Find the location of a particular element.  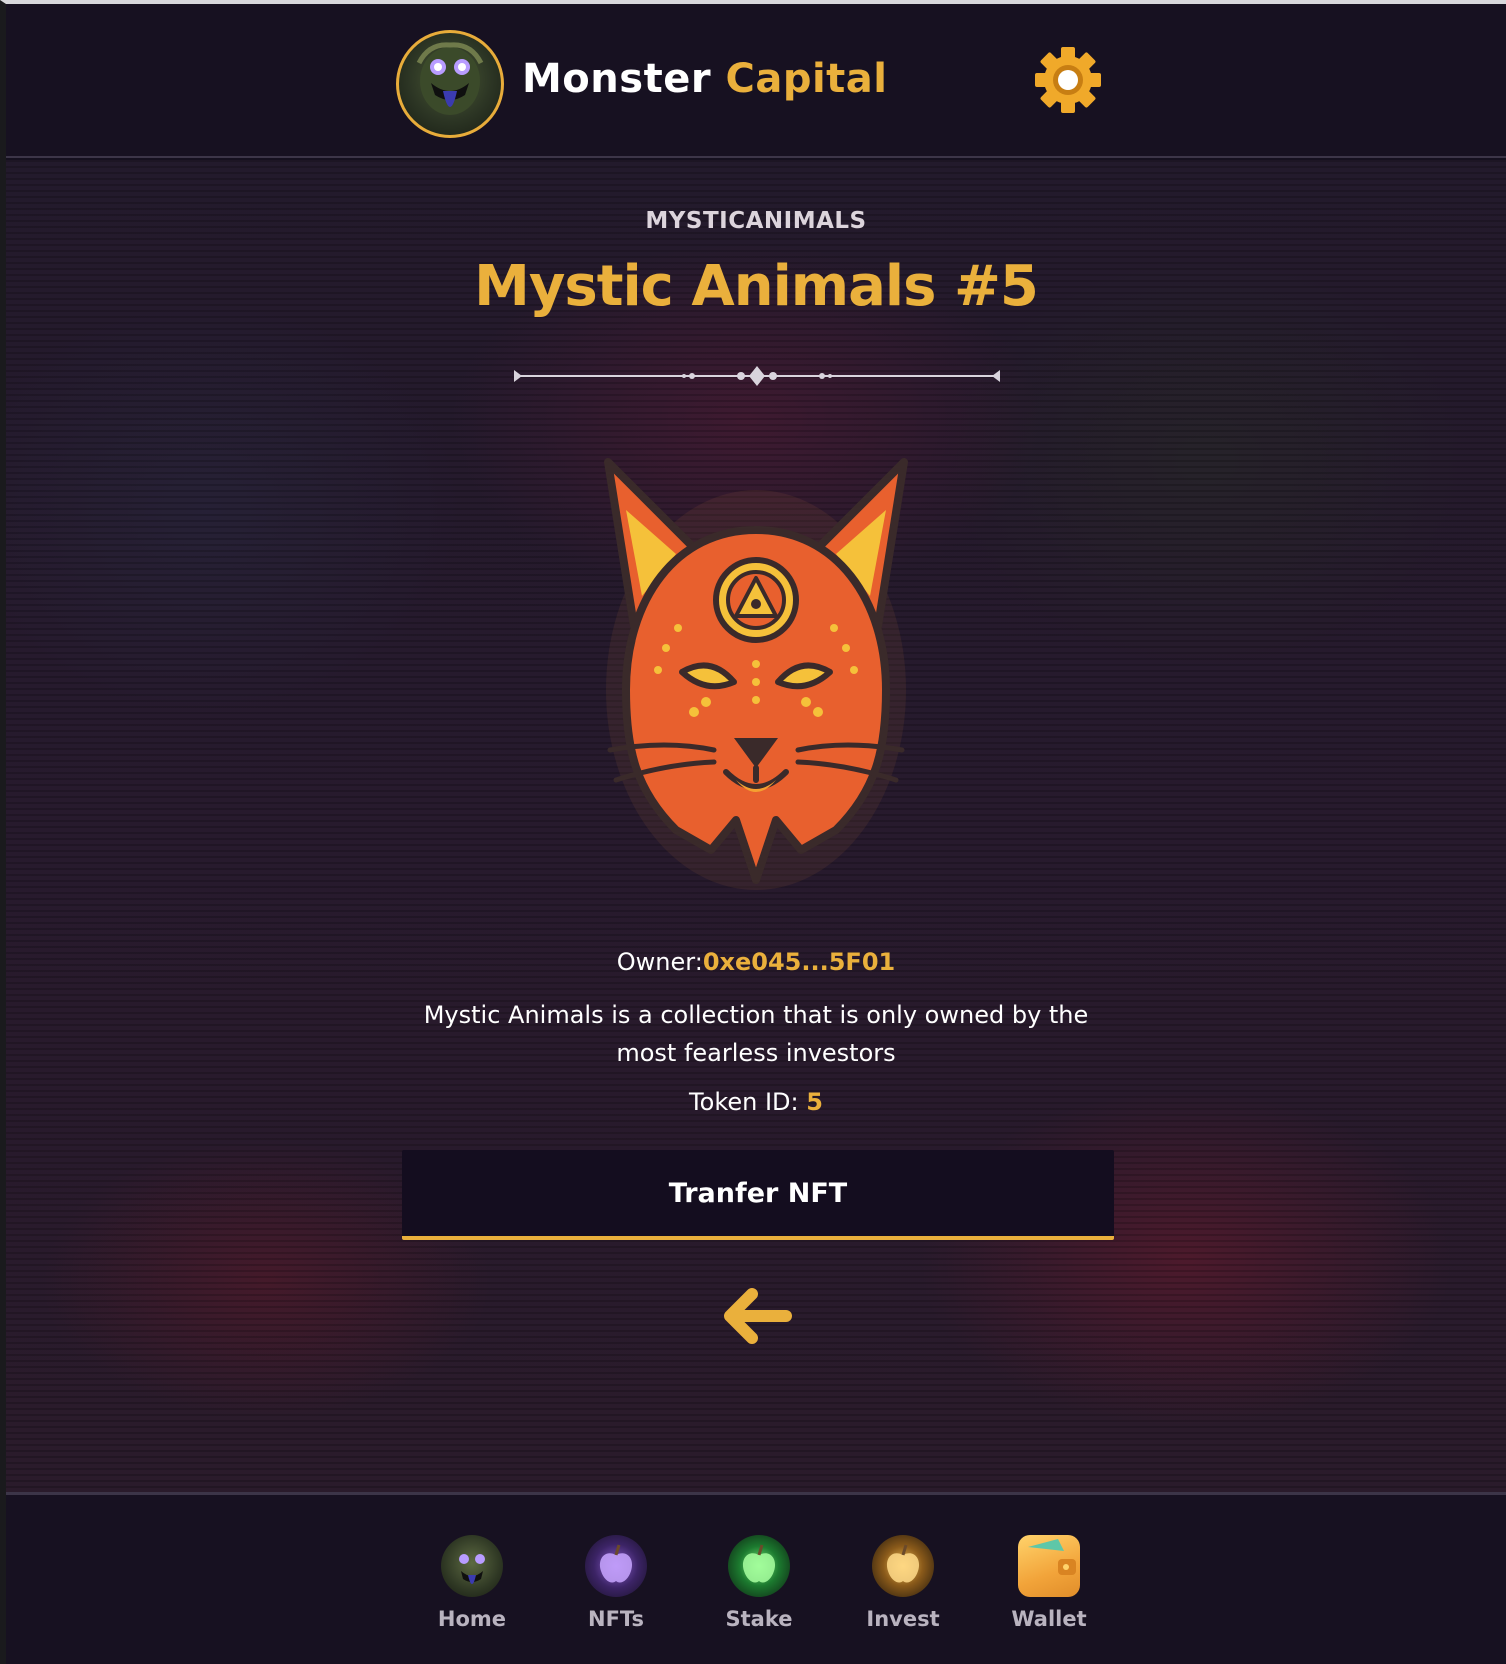

nav-item-invest: Invest is located at coordinates (903, 1590).